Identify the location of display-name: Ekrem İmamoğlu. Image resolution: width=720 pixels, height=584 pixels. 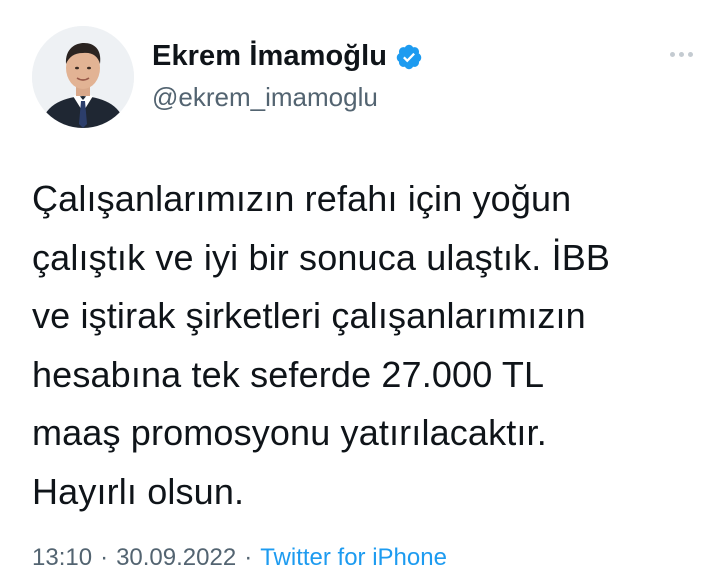
(269, 56).